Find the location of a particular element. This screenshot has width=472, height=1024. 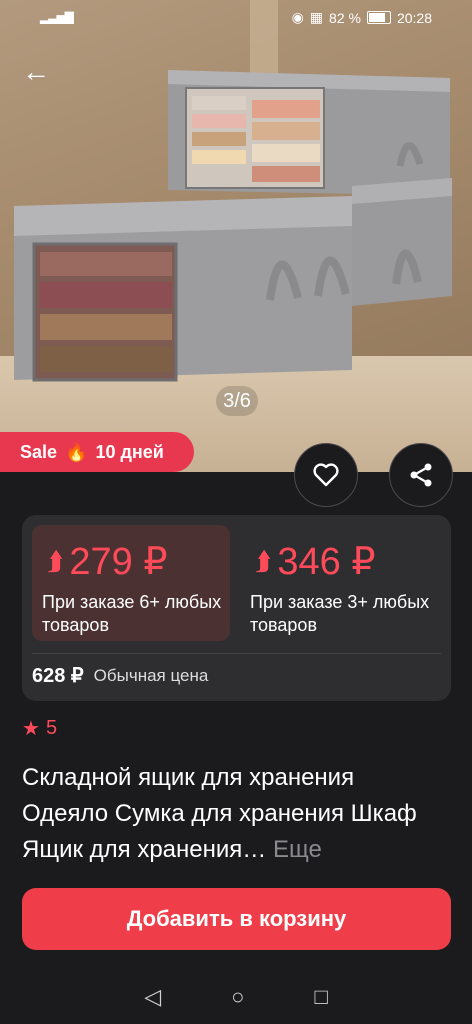

nav-home-icon: ○ is located at coordinates (237, 997).